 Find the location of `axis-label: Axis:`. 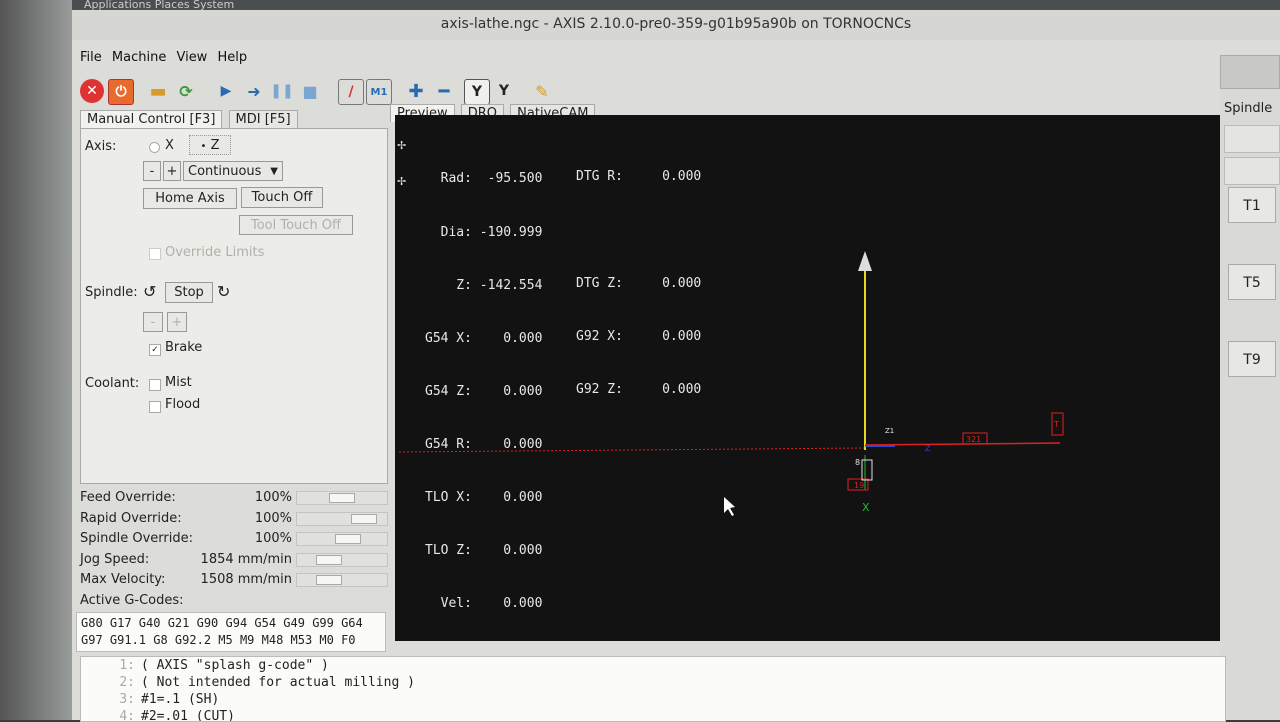

axis-label: Axis: is located at coordinates (101, 146).